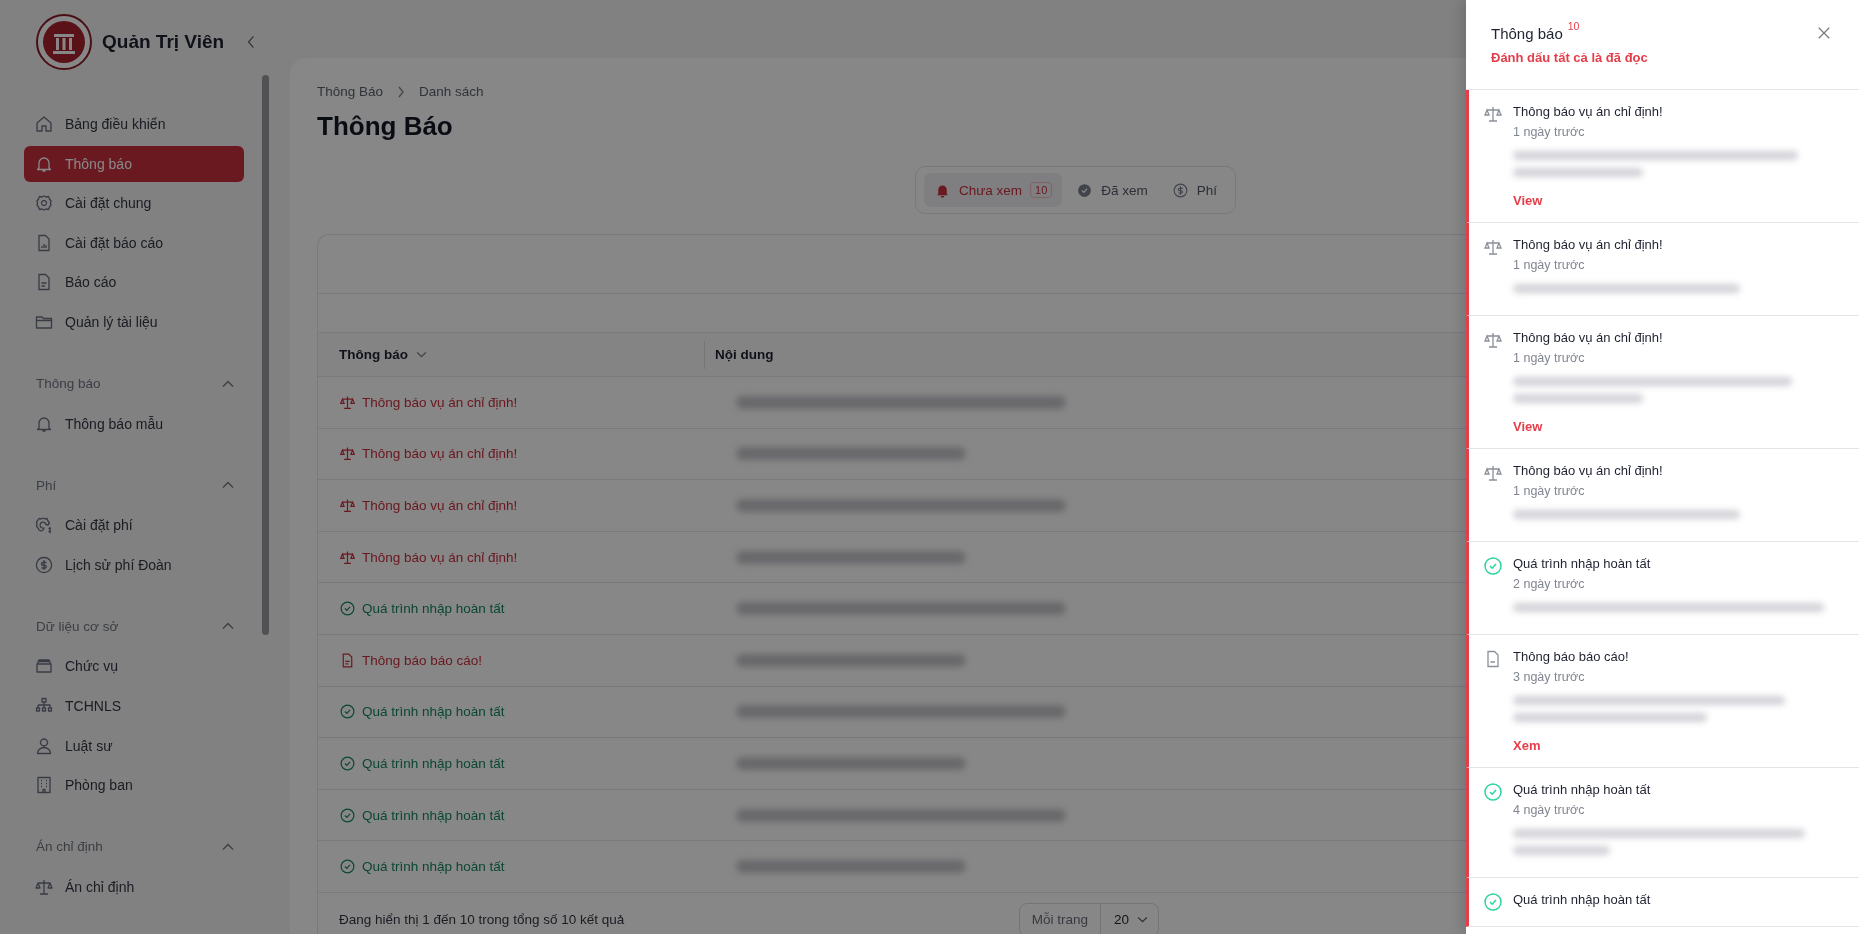 The height and width of the screenshot is (934, 1859). I want to click on timestamp: 3 ngày trước, so click(1549, 677).